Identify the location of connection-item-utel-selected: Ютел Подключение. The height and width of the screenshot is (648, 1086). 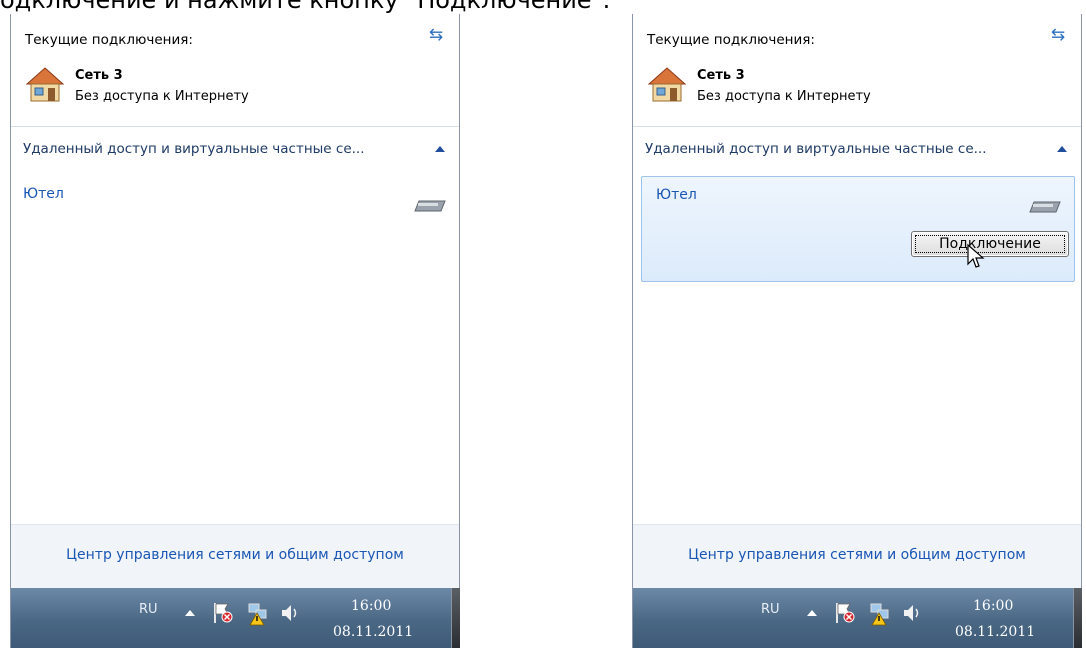
(858, 229).